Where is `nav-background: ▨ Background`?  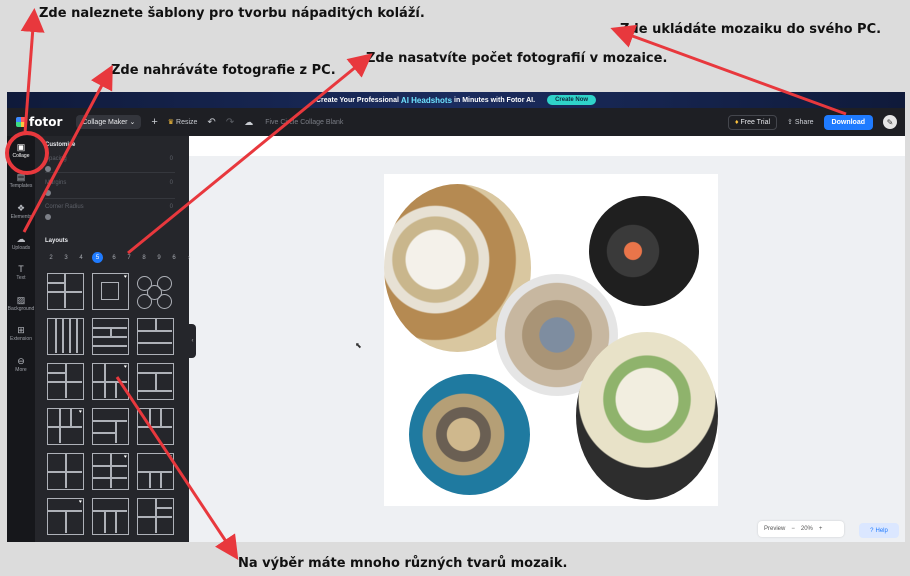 nav-background: ▨ Background is located at coordinates (21, 303).